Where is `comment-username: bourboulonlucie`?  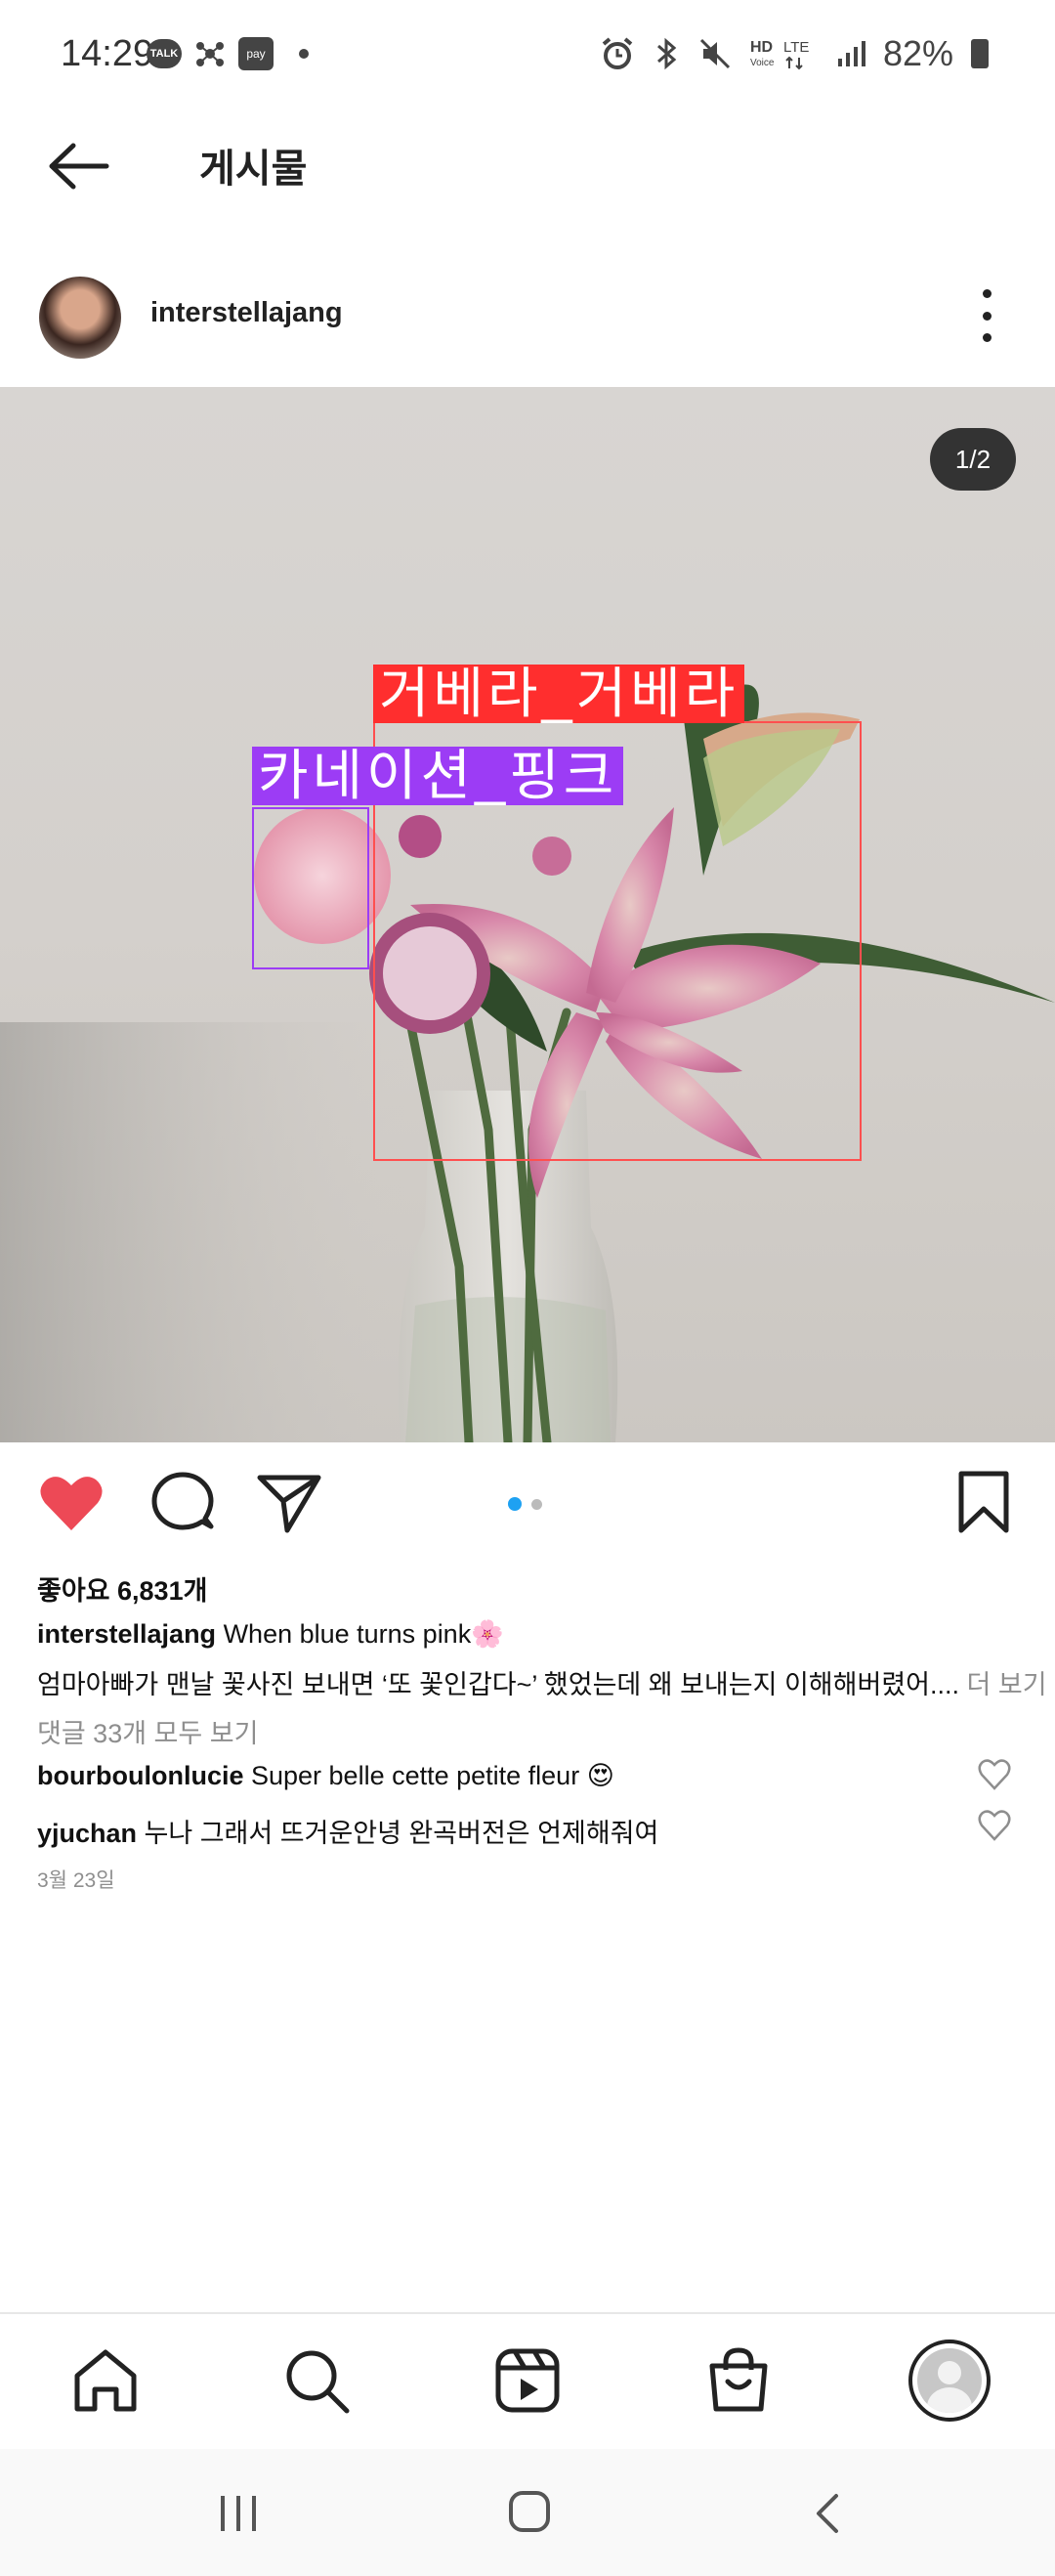
comment-username: bourboulonlucie is located at coordinates (140, 1776).